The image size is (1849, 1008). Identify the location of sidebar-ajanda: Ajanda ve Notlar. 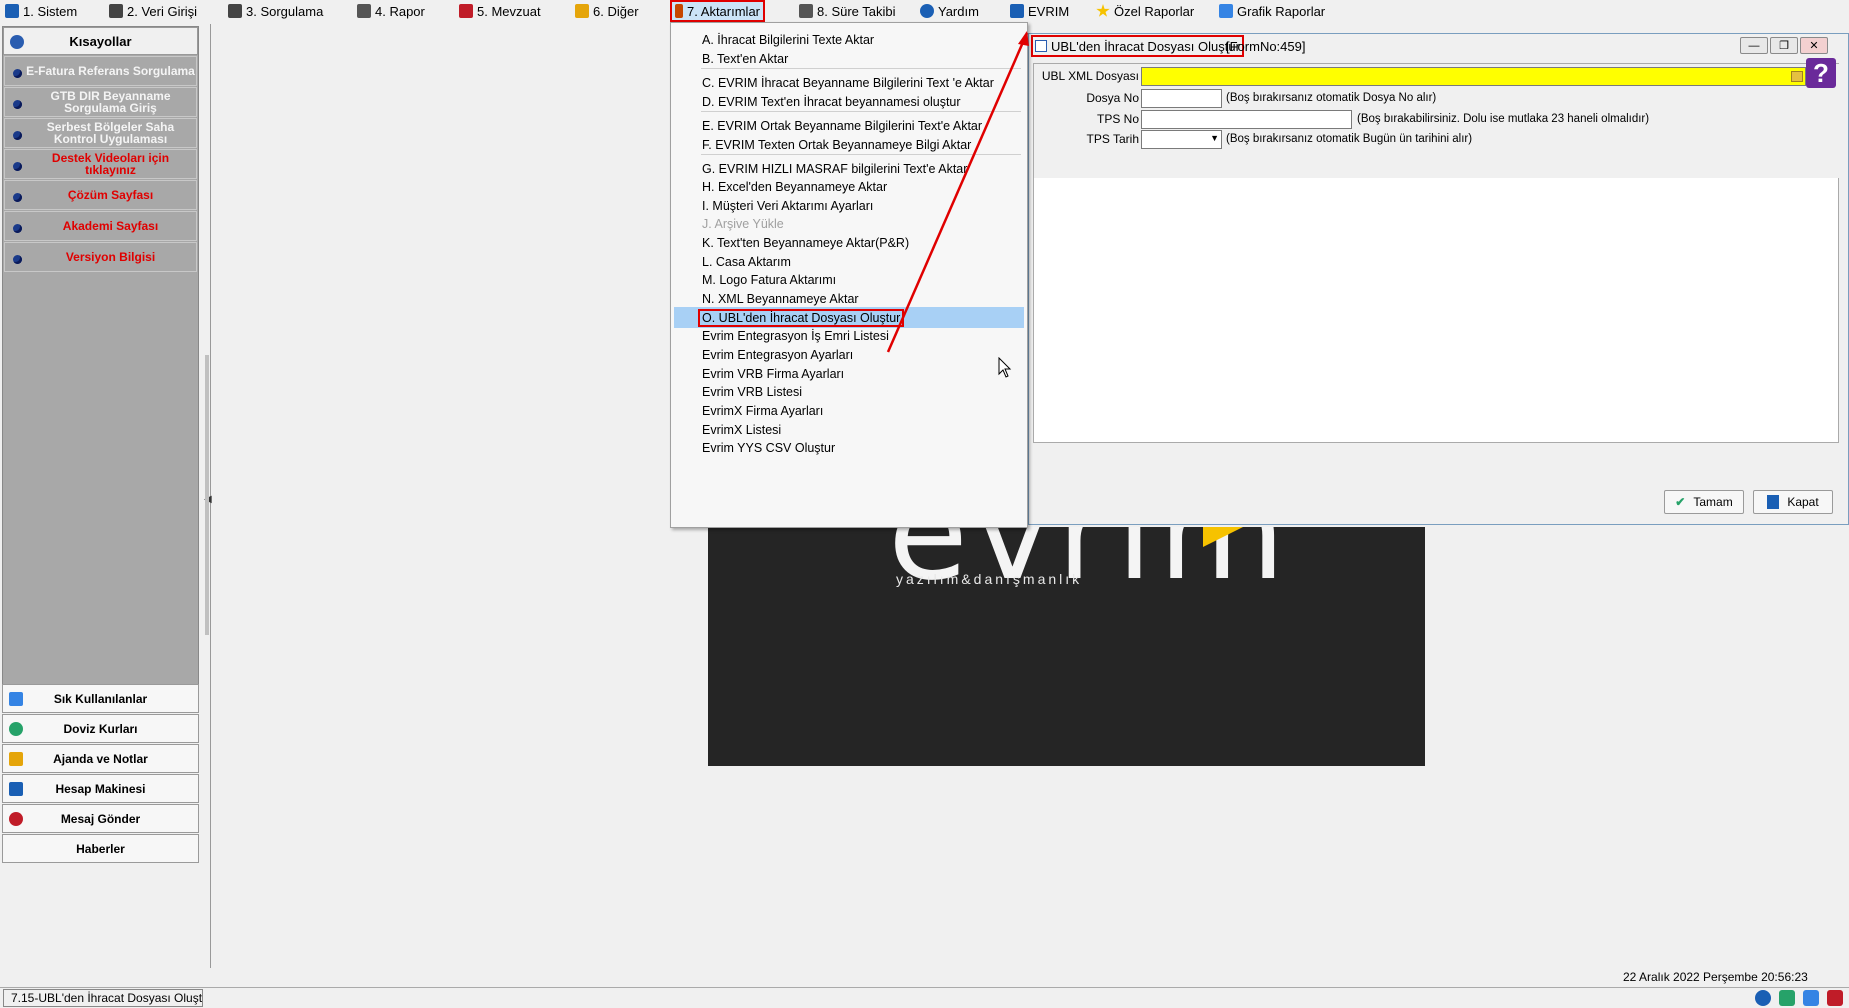
(100, 758).